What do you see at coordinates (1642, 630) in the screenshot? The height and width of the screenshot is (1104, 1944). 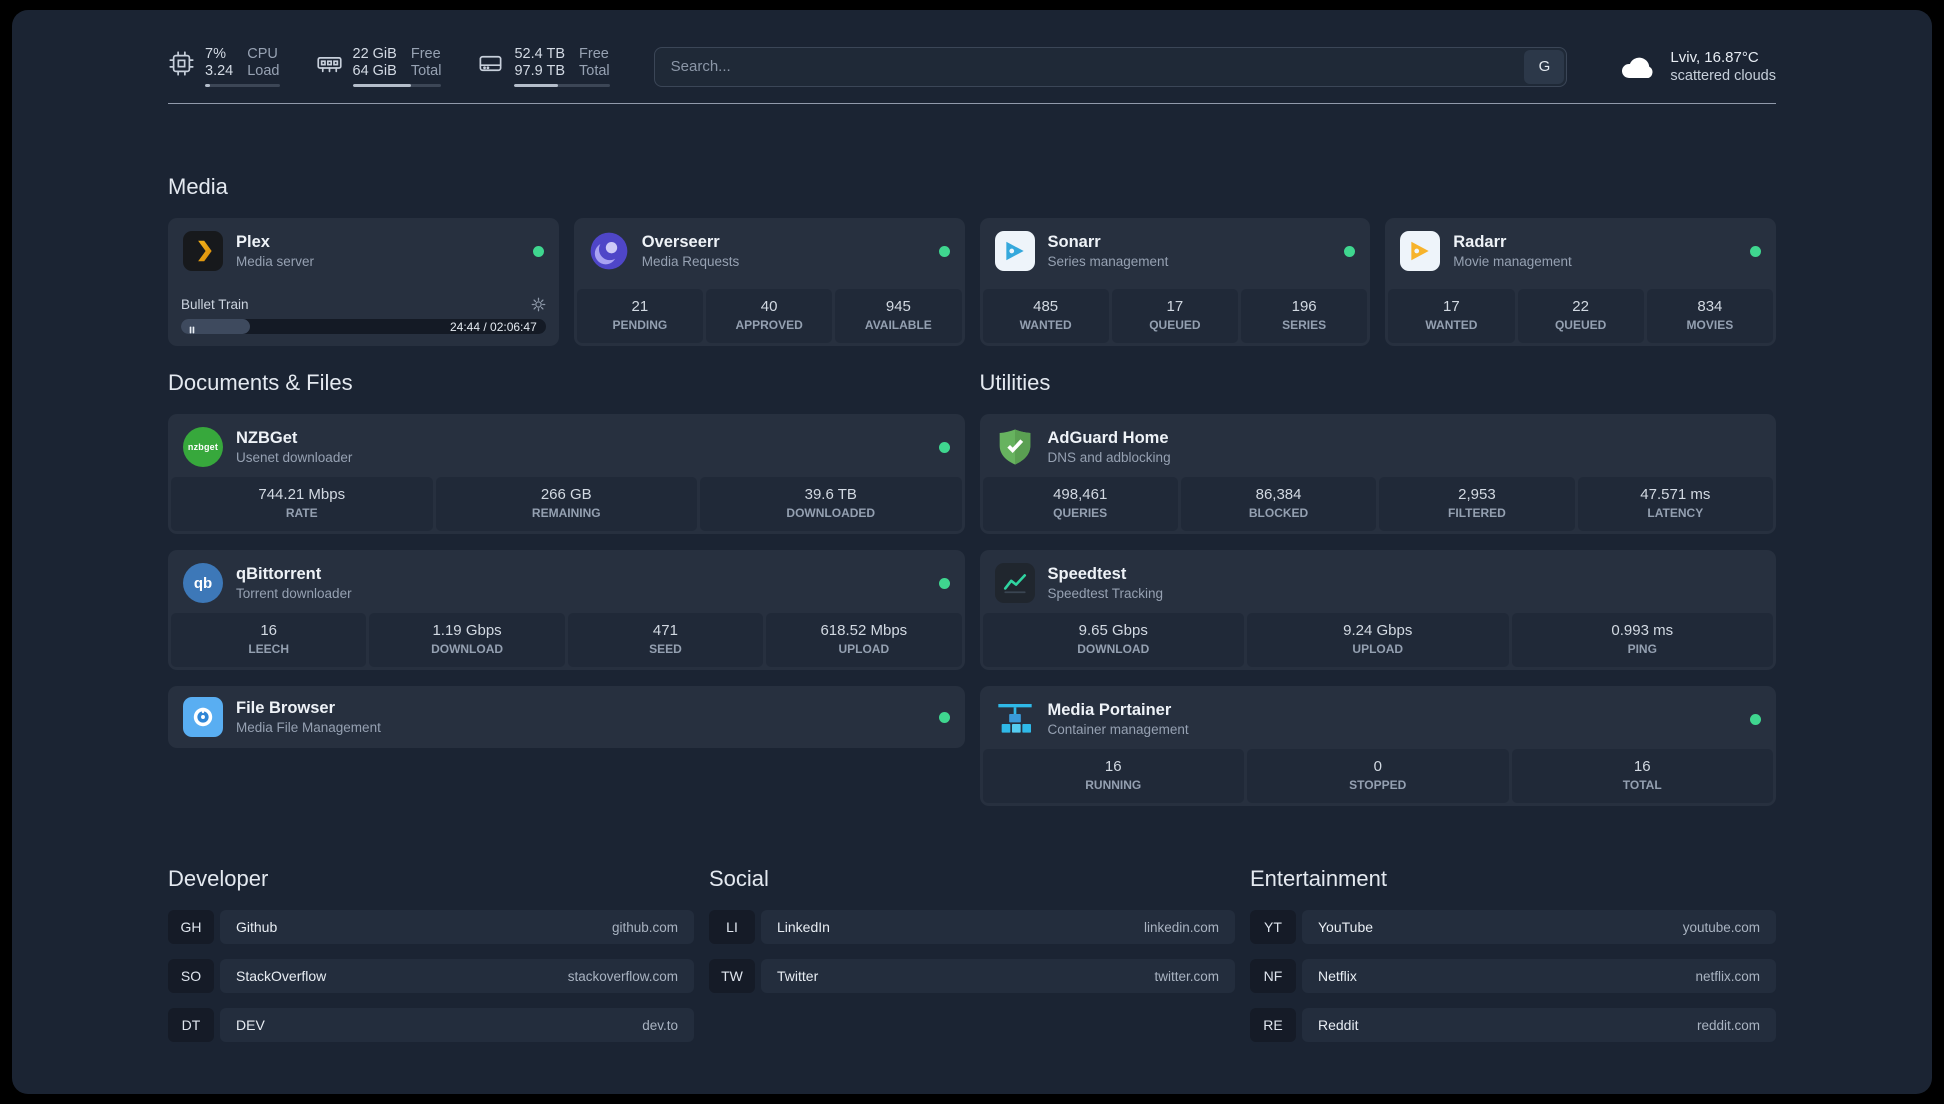 I see `stat-value: 0.993 ms` at bounding box center [1642, 630].